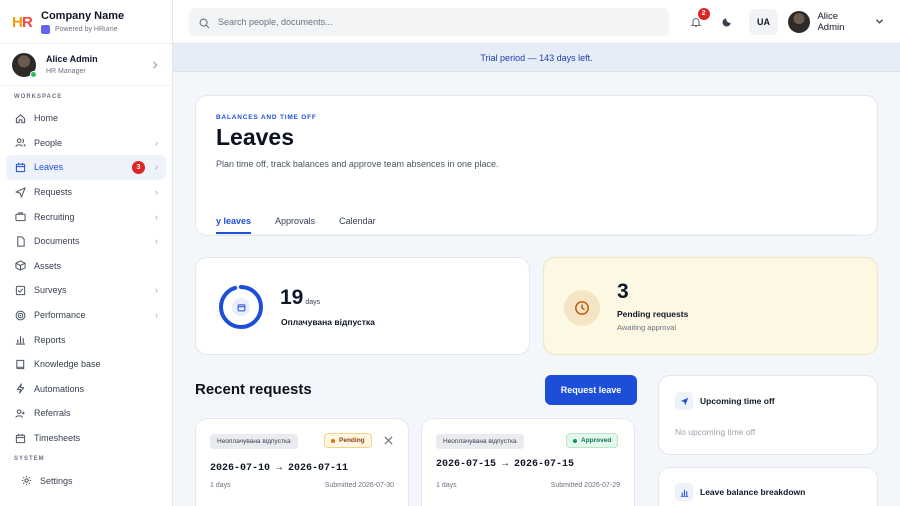 Image resolution: width=900 pixels, height=506 pixels. Describe the element at coordinates (234, 225) in the screenshot. I see `tab-my-leaves: y leaves` at that location.